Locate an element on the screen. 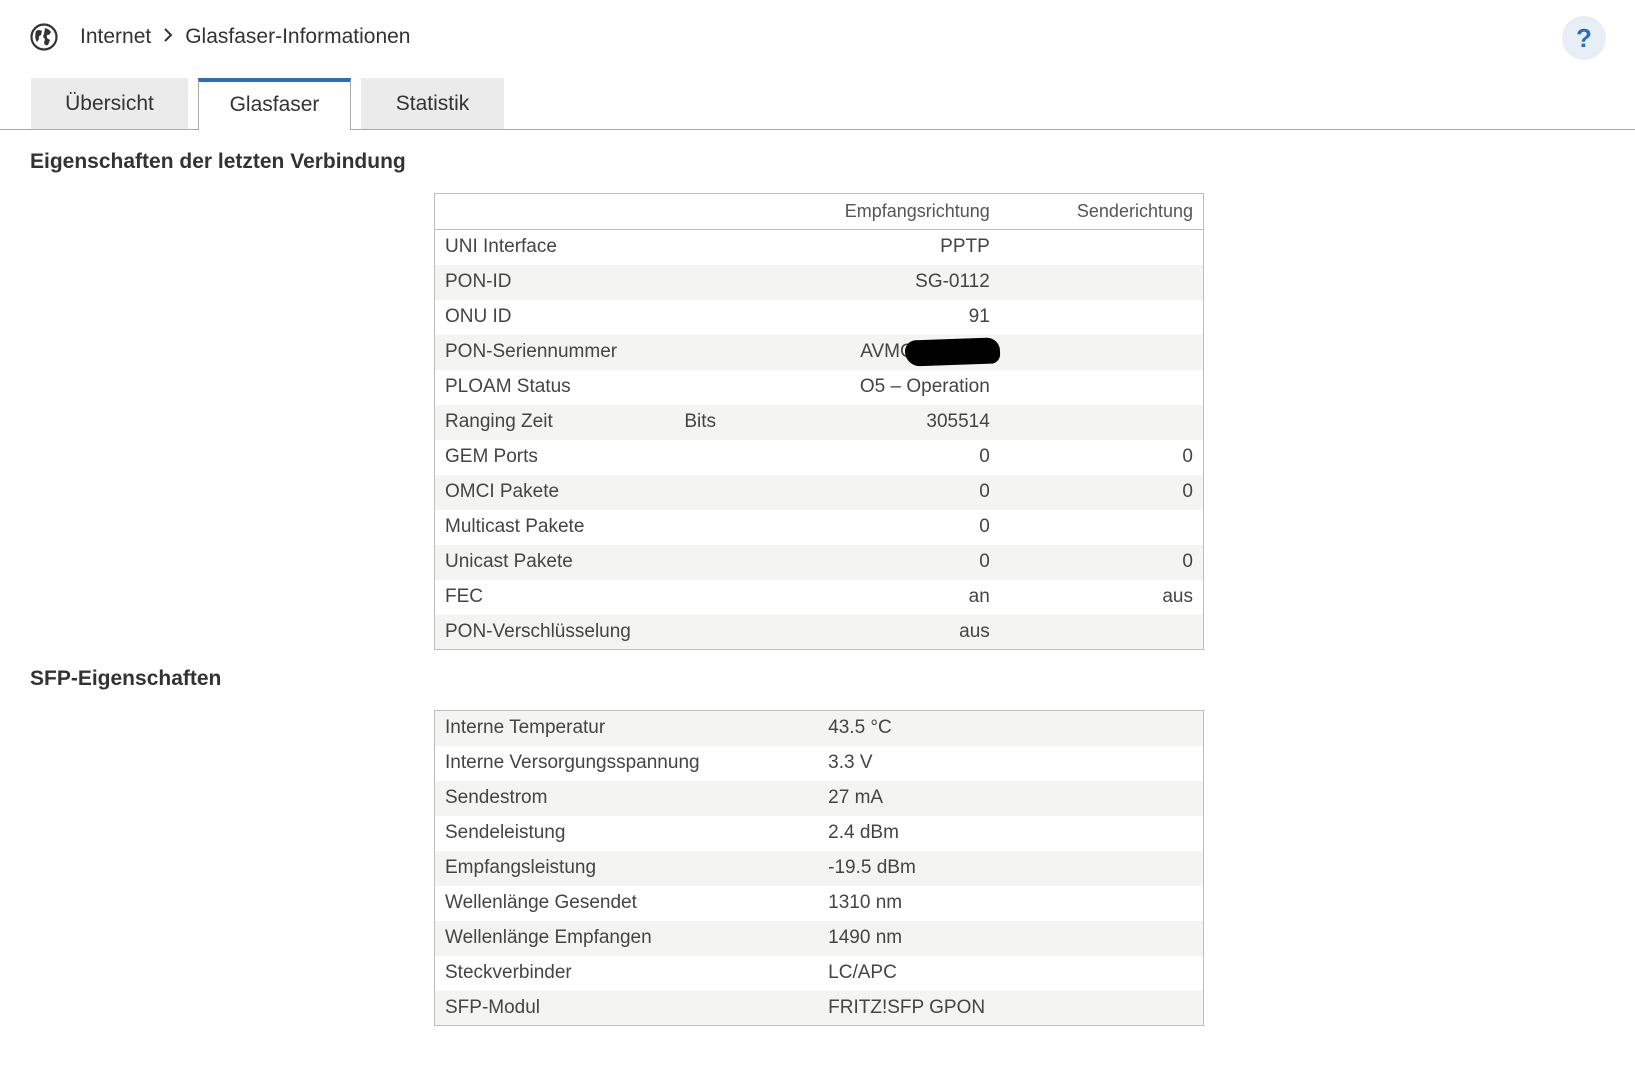  table-row: UNI Interface PPTP is located at coordinates (819, 247).